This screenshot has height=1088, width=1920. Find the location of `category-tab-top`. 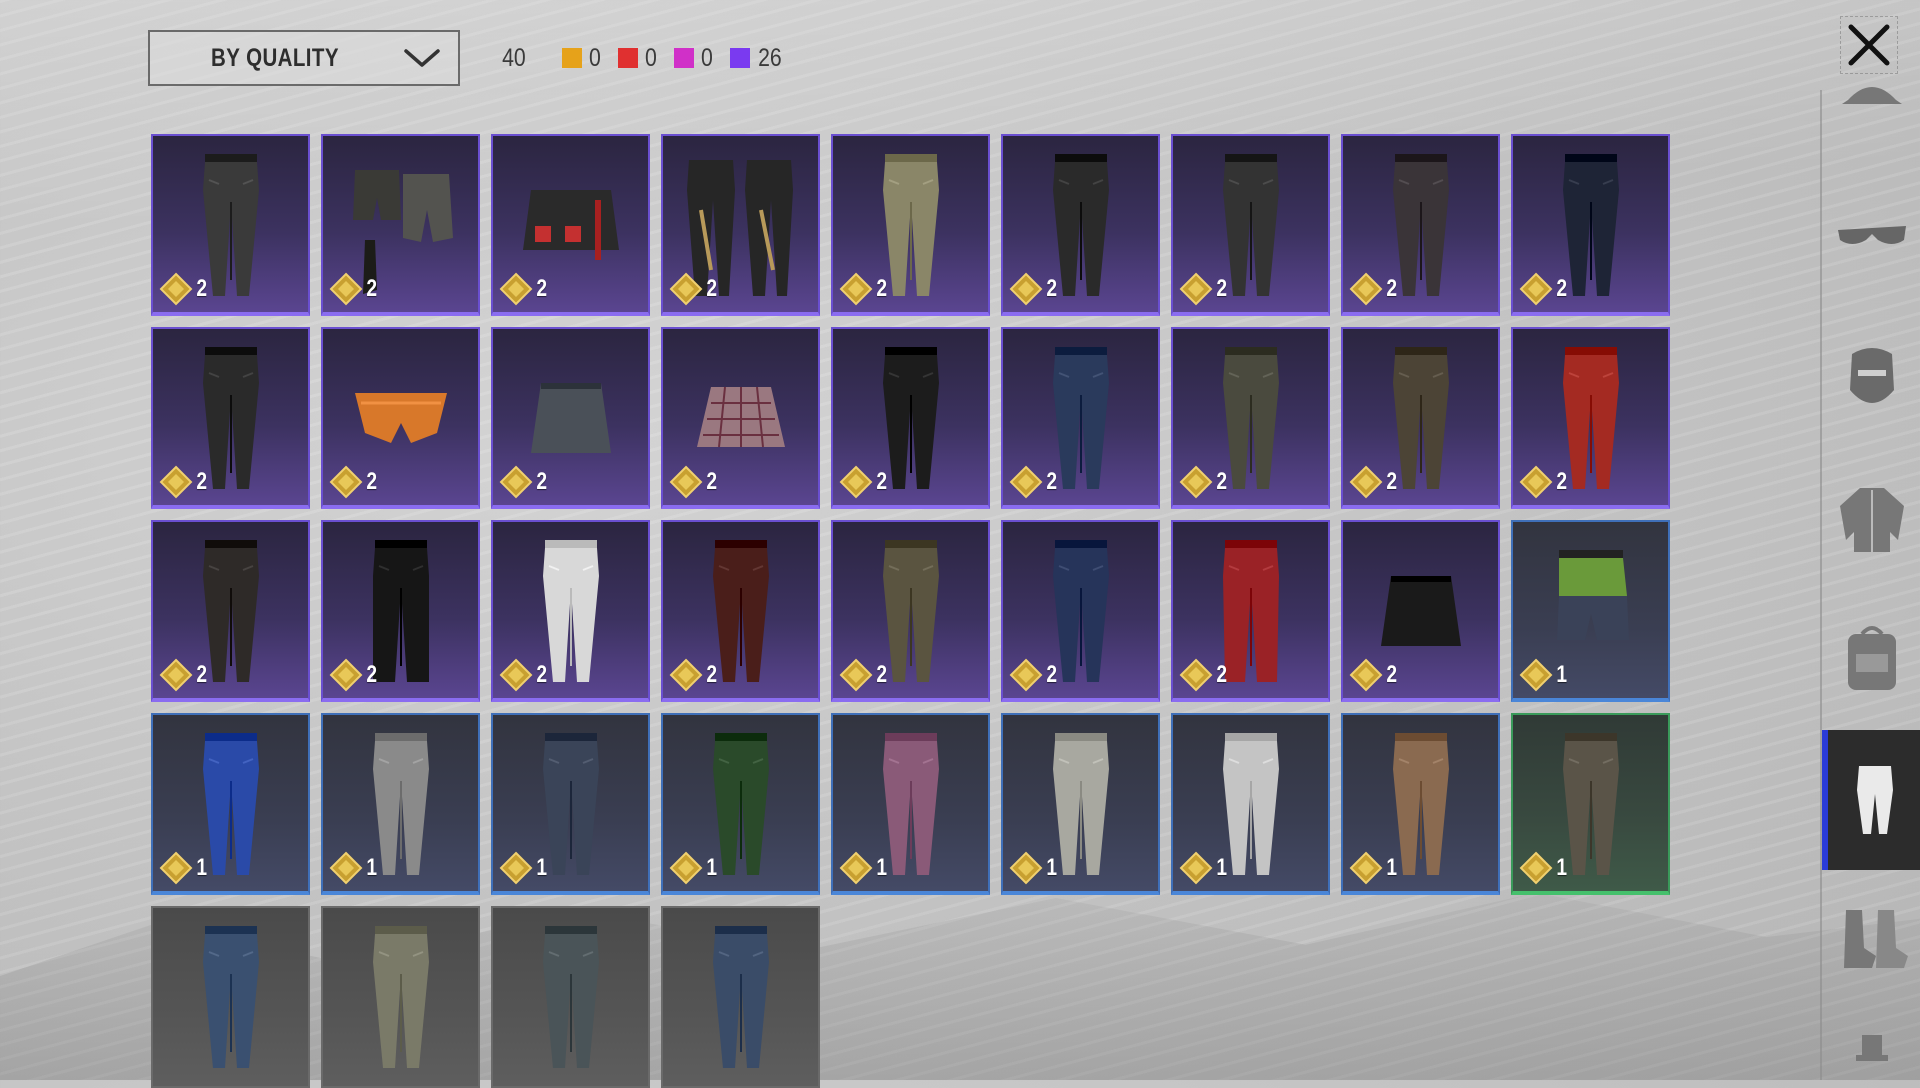

category-tab-top is located at coordinates (1871, 520).